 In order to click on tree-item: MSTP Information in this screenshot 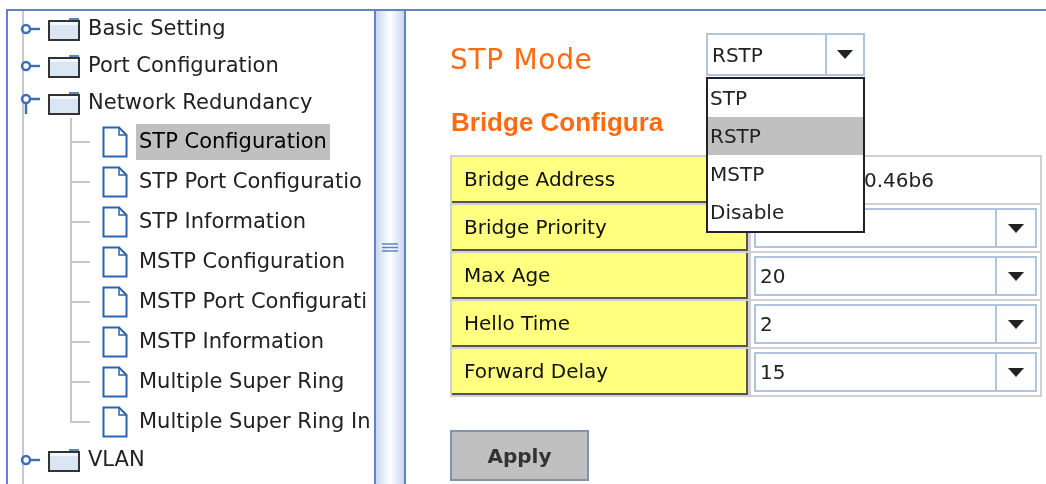, I will do `click(232, 342)`.